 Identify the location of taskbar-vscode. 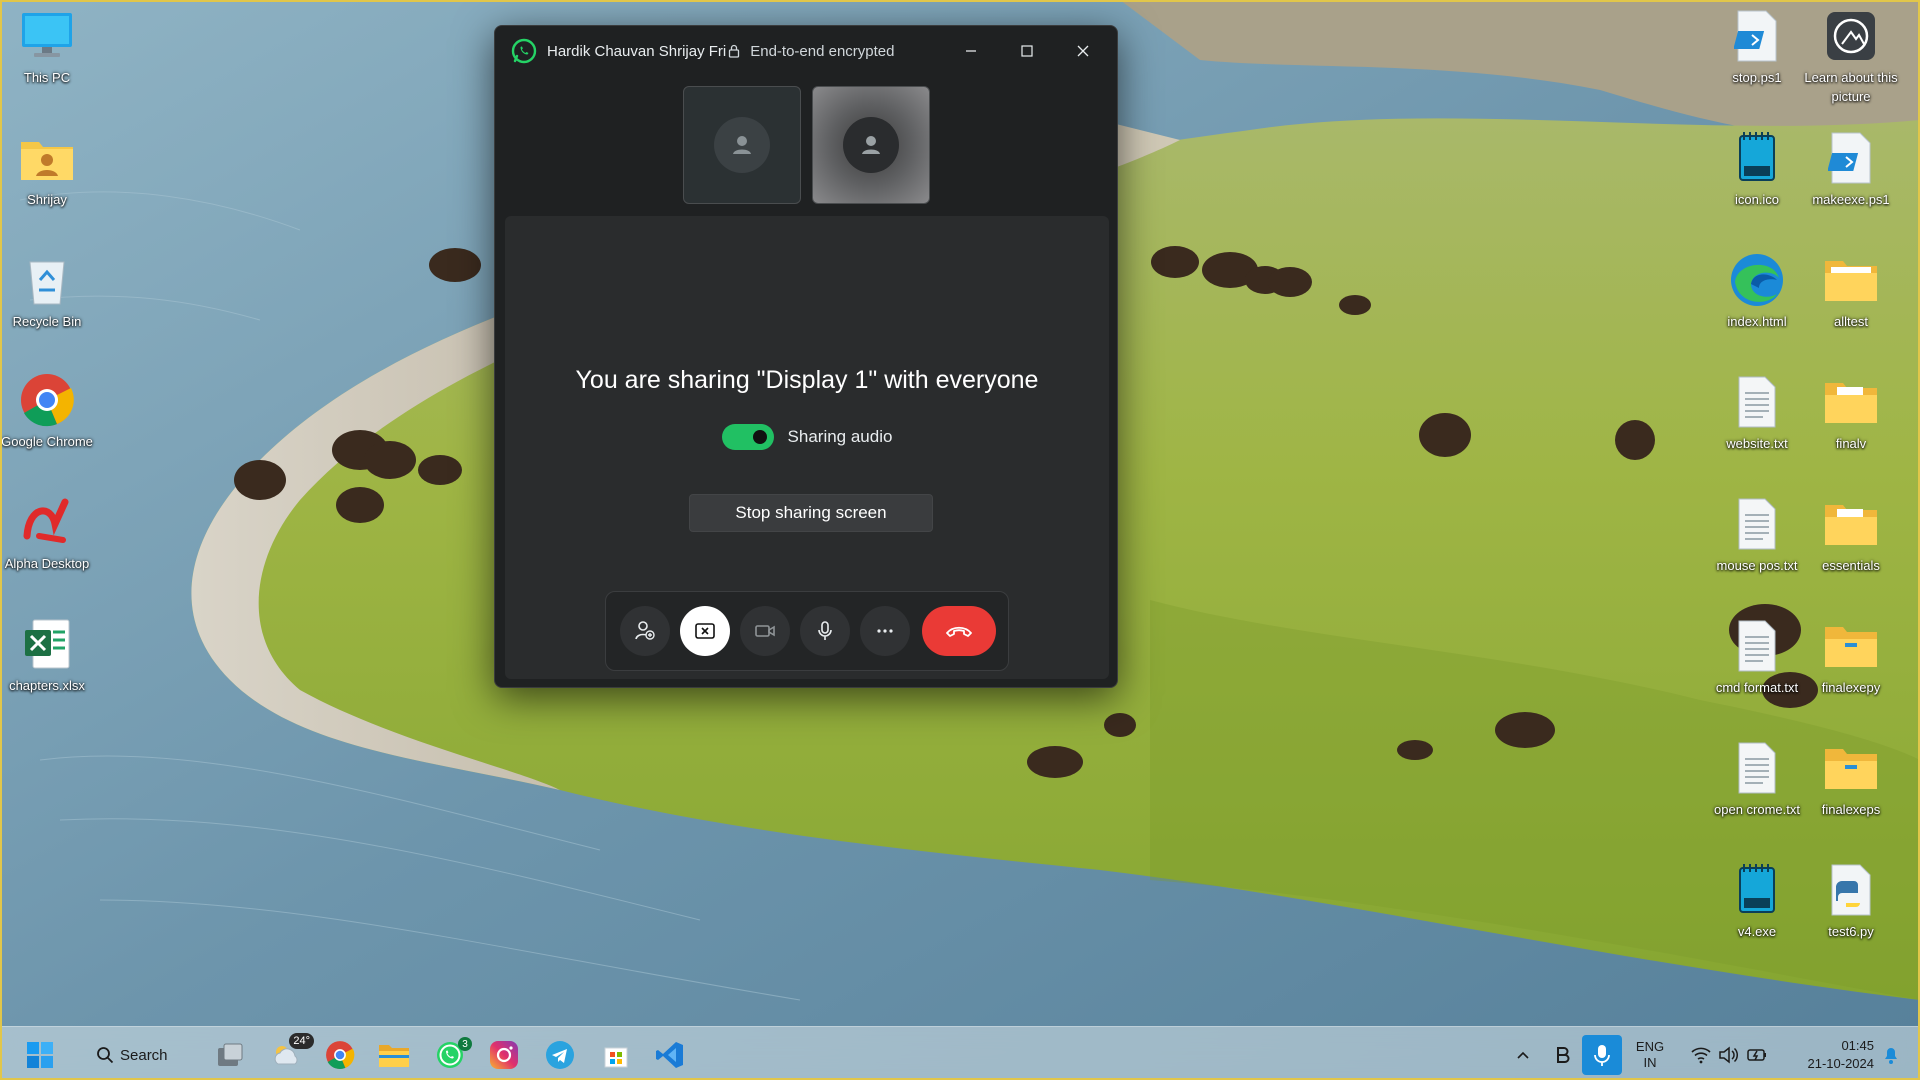
(670, 1055).